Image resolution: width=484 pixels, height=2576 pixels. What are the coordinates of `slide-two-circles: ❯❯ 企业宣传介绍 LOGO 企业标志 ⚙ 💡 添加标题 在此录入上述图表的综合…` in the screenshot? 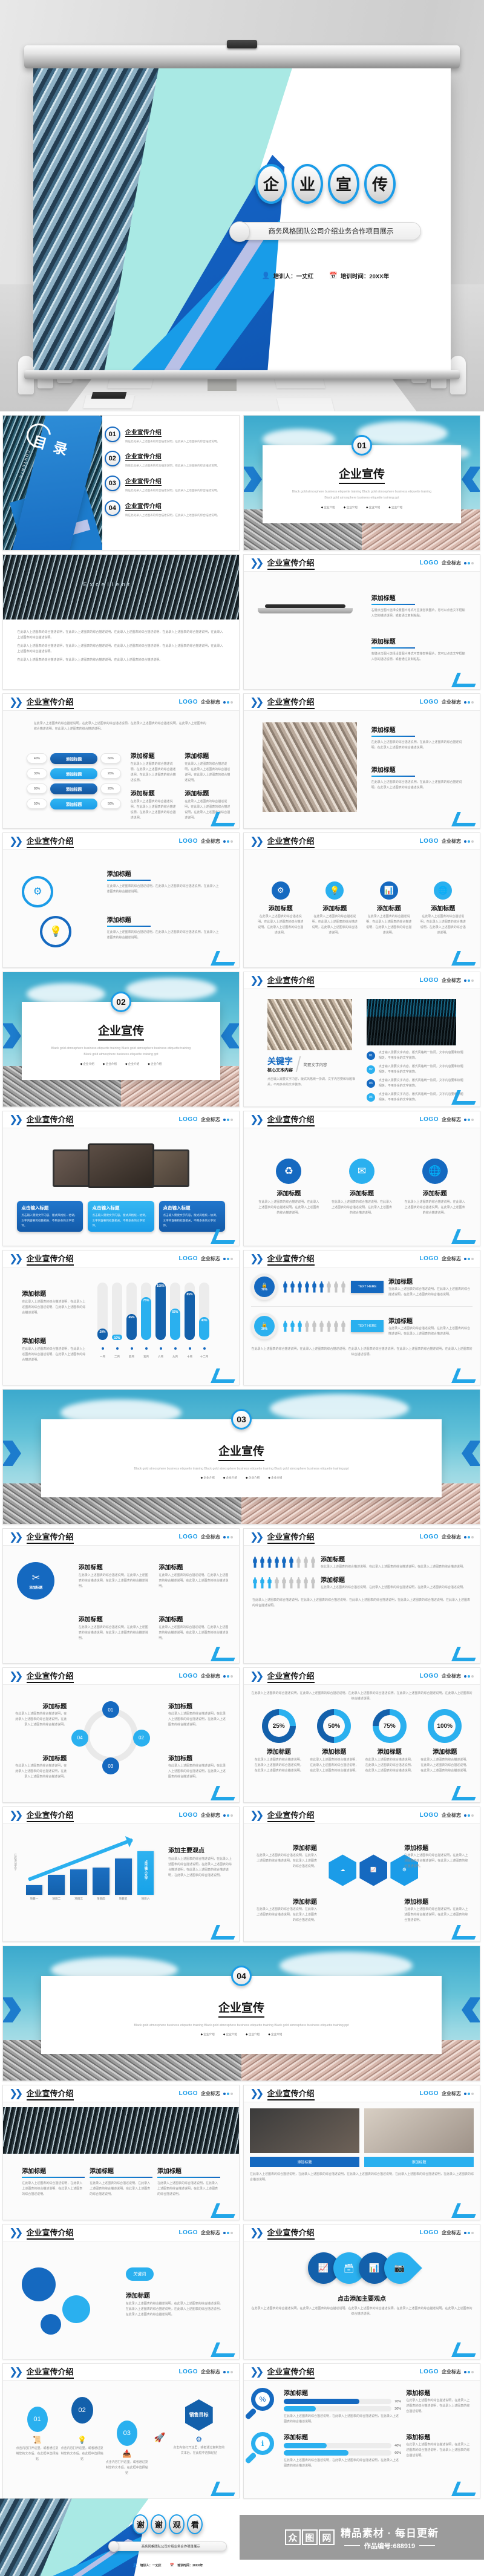 It's located at (121, 900).